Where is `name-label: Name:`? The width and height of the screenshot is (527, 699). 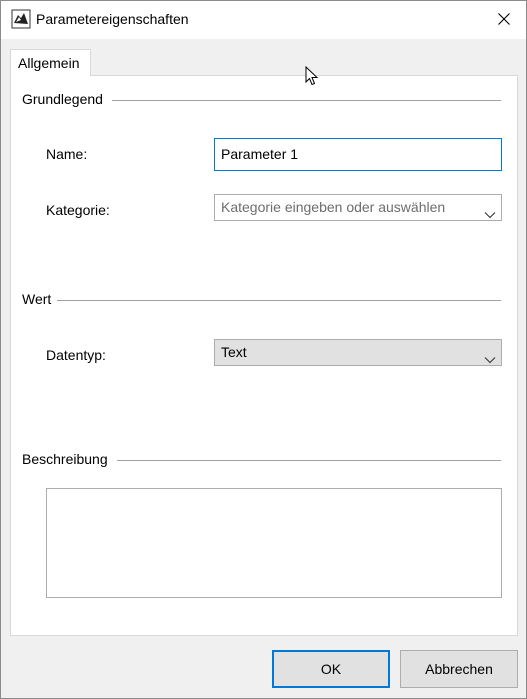
name-label: Name: is located at coordinates (67, 154).